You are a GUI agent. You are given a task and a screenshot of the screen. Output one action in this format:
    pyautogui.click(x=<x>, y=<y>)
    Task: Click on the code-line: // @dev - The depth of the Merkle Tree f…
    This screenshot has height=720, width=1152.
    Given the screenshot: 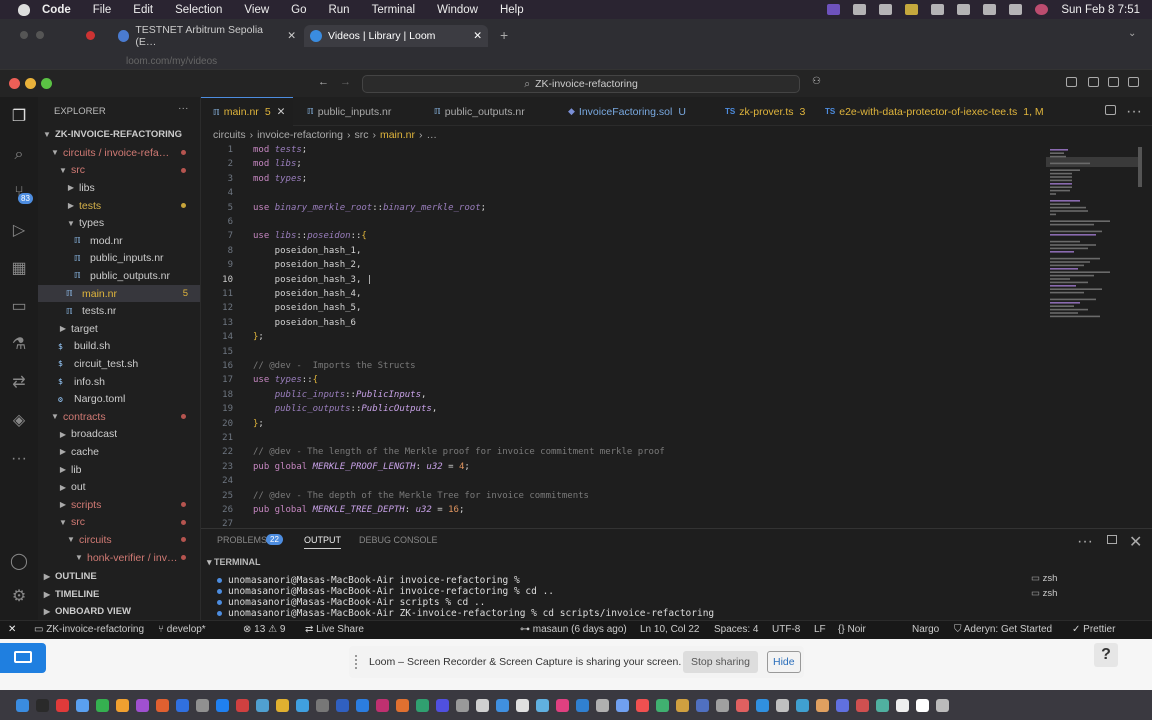 What is the action you would take?
    pyautogui.click(x=421, y=496)
    